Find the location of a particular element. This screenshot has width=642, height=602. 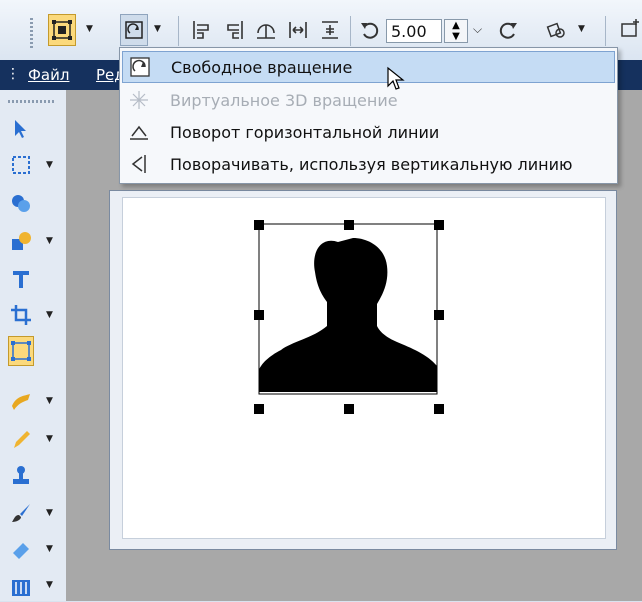

transform-options-icon is located at coordinates (555, 30).